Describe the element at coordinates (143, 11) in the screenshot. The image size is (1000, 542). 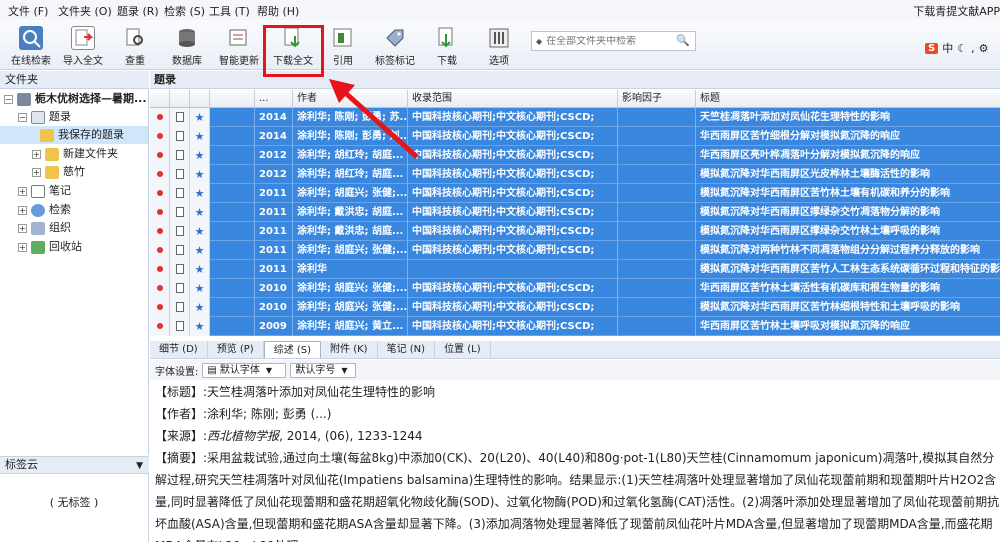
I see `menu-records: 题录 (R)` at that location.